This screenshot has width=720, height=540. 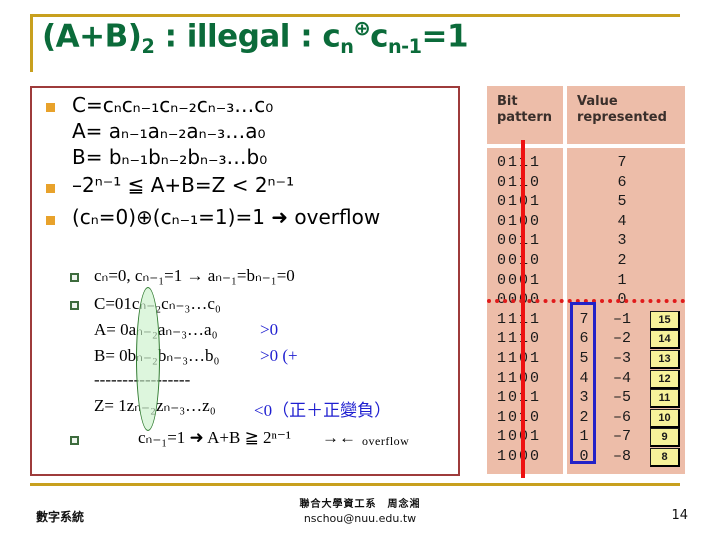 What do you see at coordinates (622, 117) in the screenshot?
I see `header-value-line2: represented` at bounding box center [622, 117].